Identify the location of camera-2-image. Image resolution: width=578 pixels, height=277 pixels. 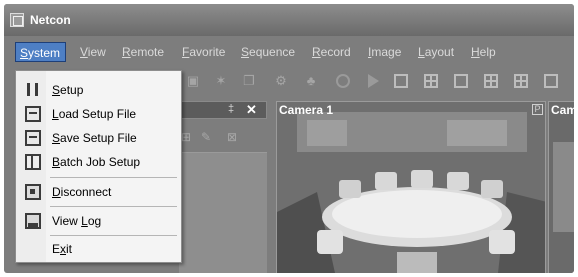
(561, 187).